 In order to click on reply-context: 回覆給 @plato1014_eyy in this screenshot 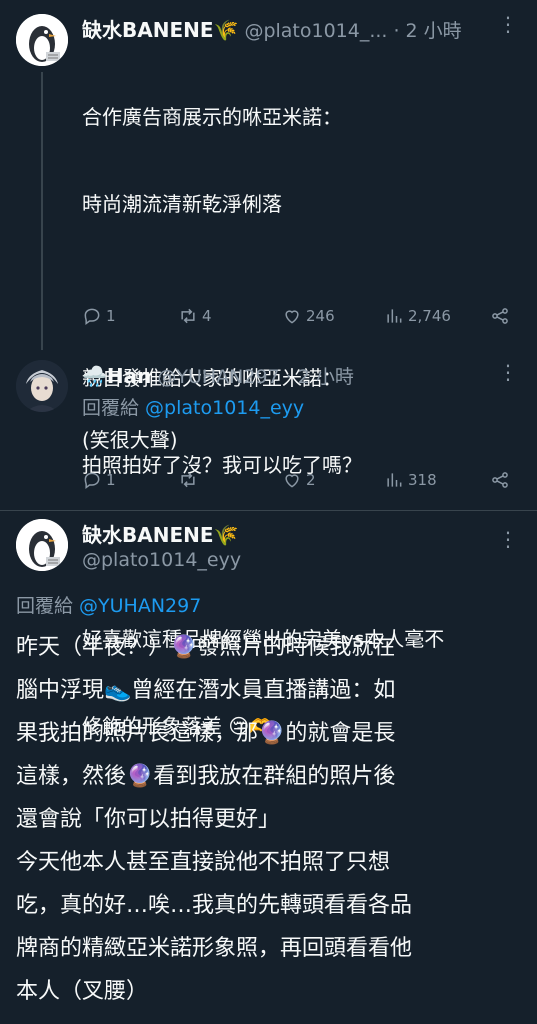, I will do `click(193, 406)`.